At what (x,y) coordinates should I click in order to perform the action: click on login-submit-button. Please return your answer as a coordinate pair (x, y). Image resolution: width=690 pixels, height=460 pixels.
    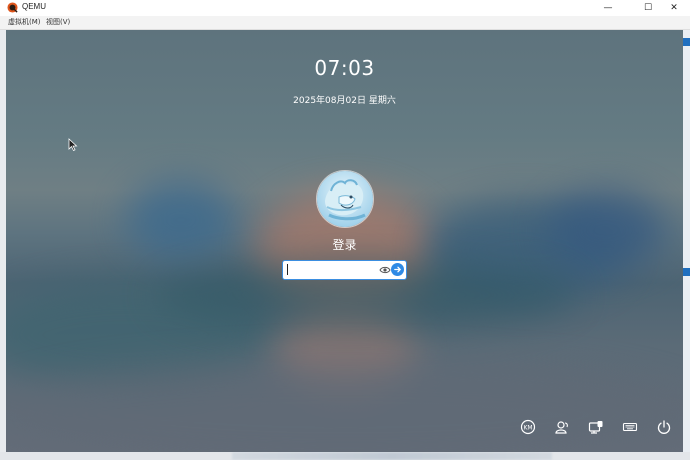
    Looking at the image, I should click on (397, 269).